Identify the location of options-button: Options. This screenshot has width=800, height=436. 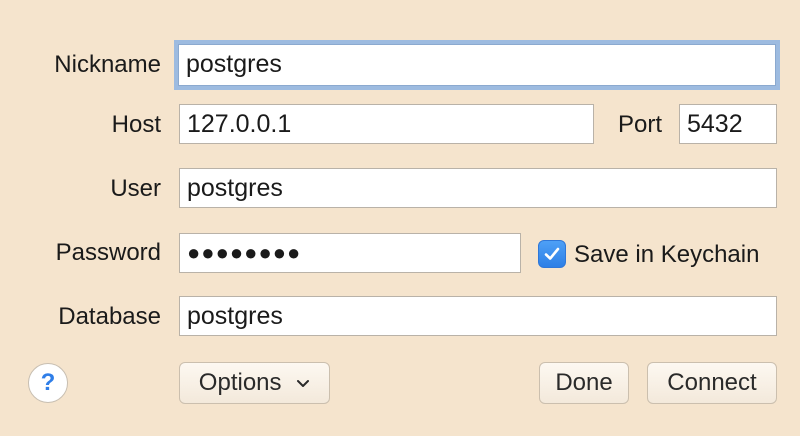
(254, 383).